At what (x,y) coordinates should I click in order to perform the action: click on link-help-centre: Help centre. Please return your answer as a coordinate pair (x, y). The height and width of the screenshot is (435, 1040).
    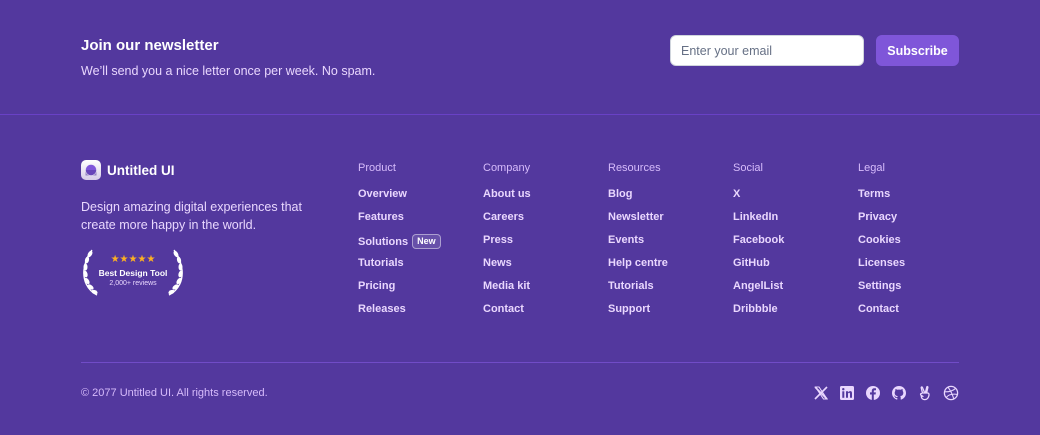
    Looking at the image, I should click on (670, 268).